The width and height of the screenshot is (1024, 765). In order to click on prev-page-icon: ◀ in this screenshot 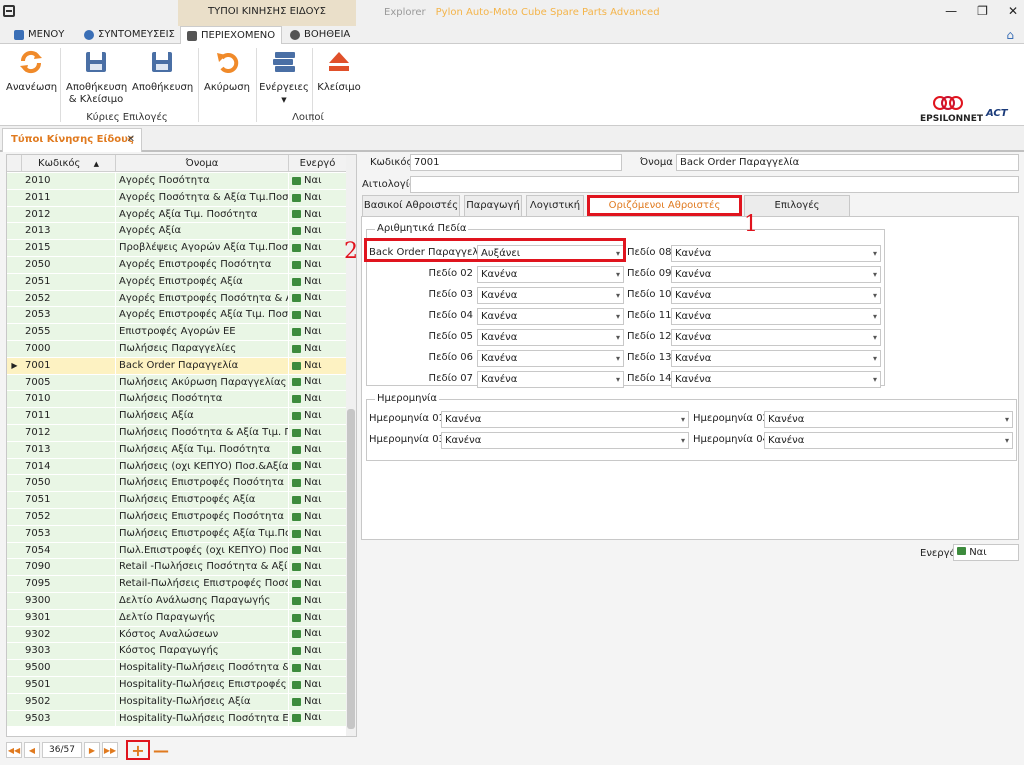, I will do `click(32, 750)`.